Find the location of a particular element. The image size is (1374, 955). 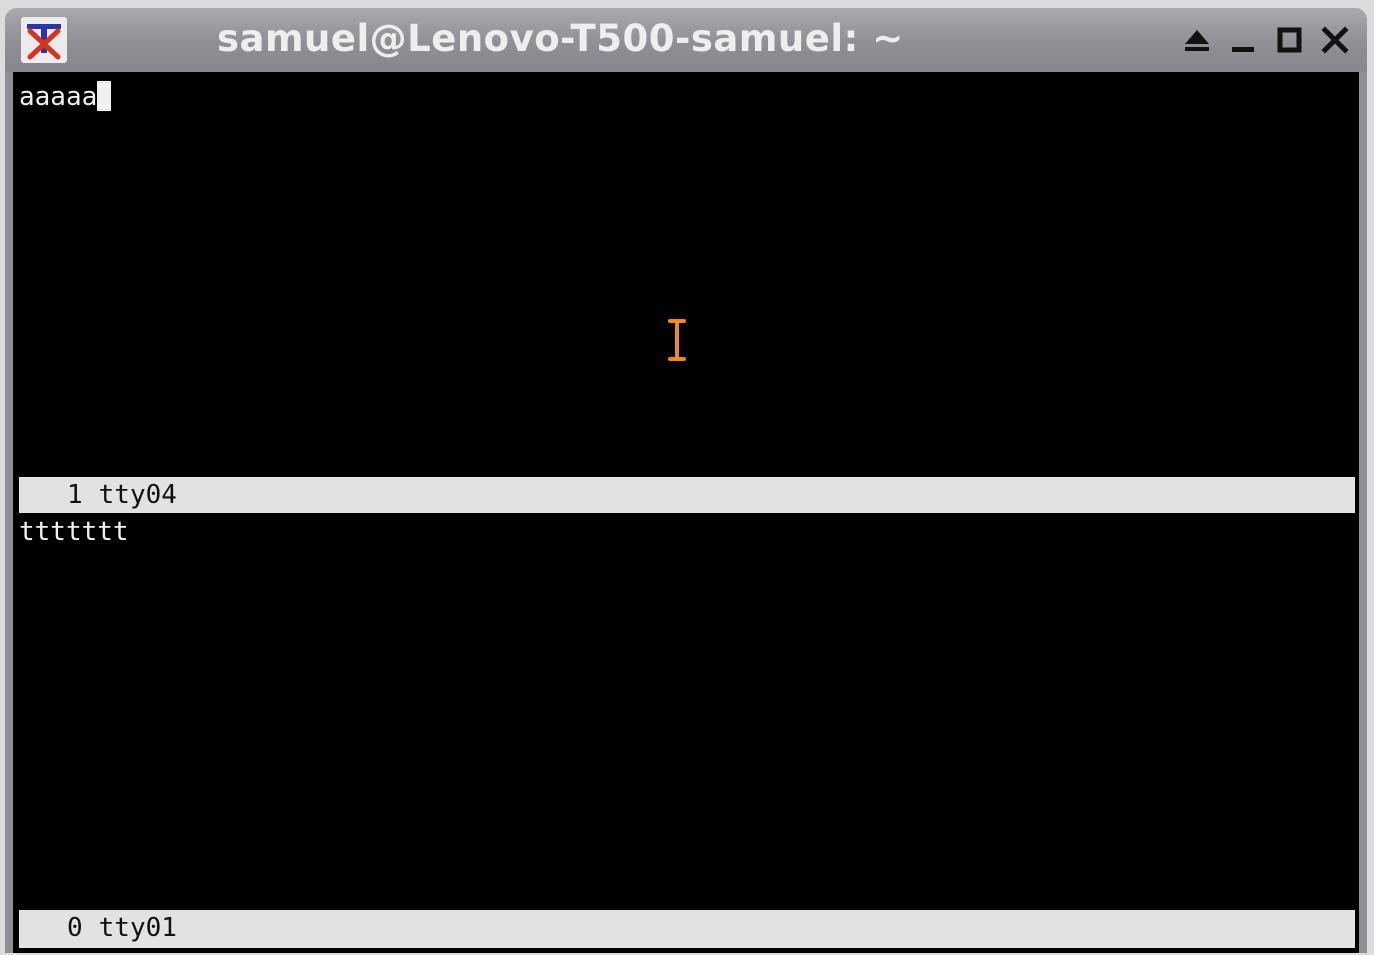

window-controls is located at coordinates (1266, 40).